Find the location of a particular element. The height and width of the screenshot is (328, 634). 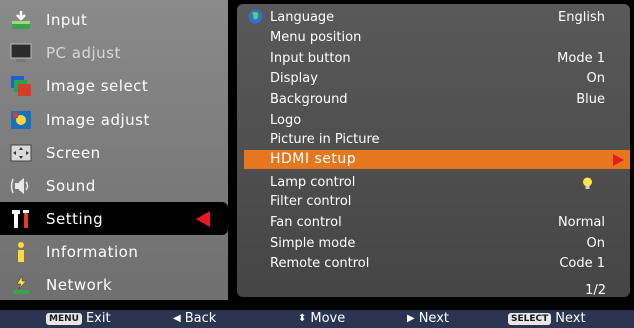

menu-item-image-adjust: Image adjust is located at coordinates (114, 119).